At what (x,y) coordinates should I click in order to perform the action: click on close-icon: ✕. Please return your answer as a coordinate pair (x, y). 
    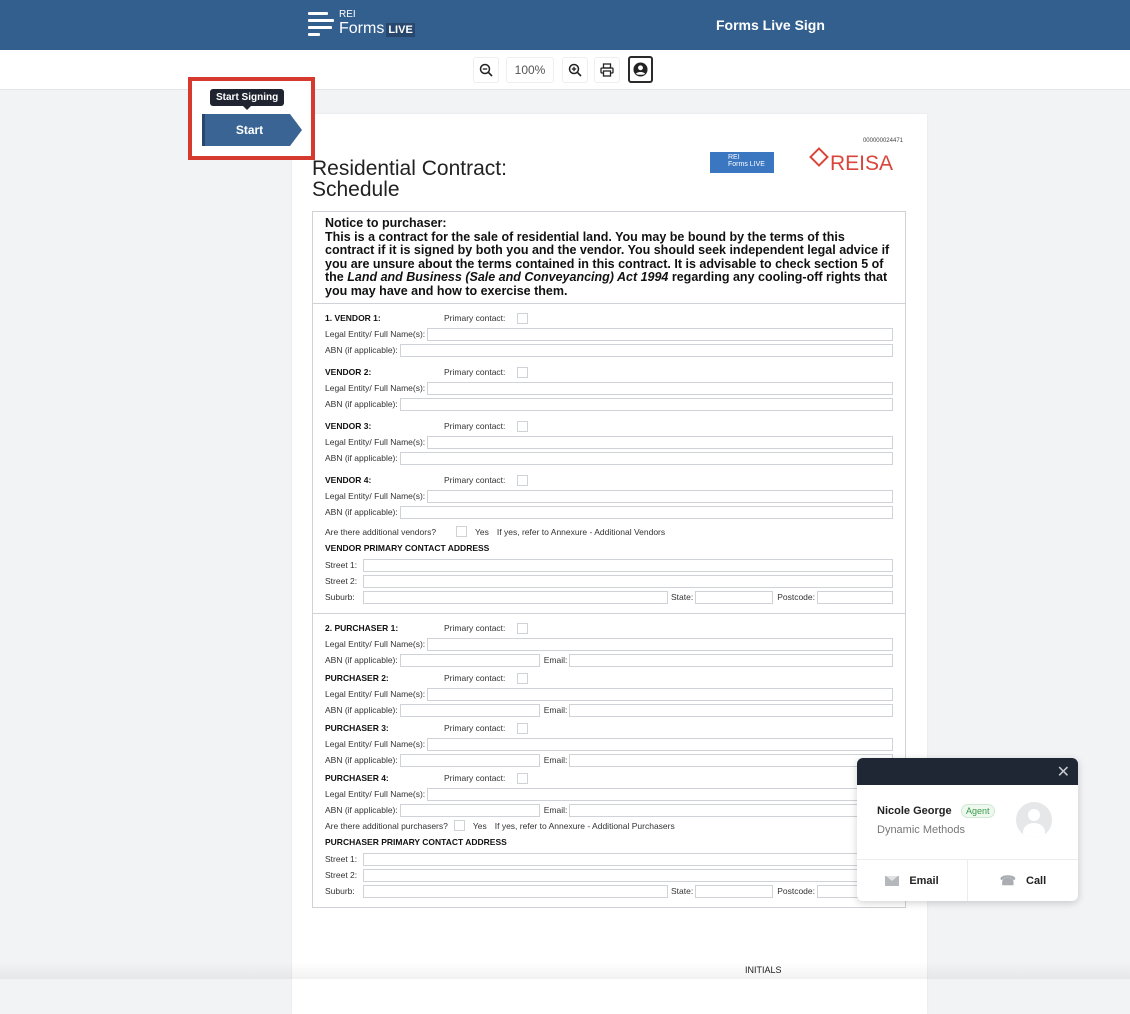
    Looking at the image, I should click on (1063, 772).